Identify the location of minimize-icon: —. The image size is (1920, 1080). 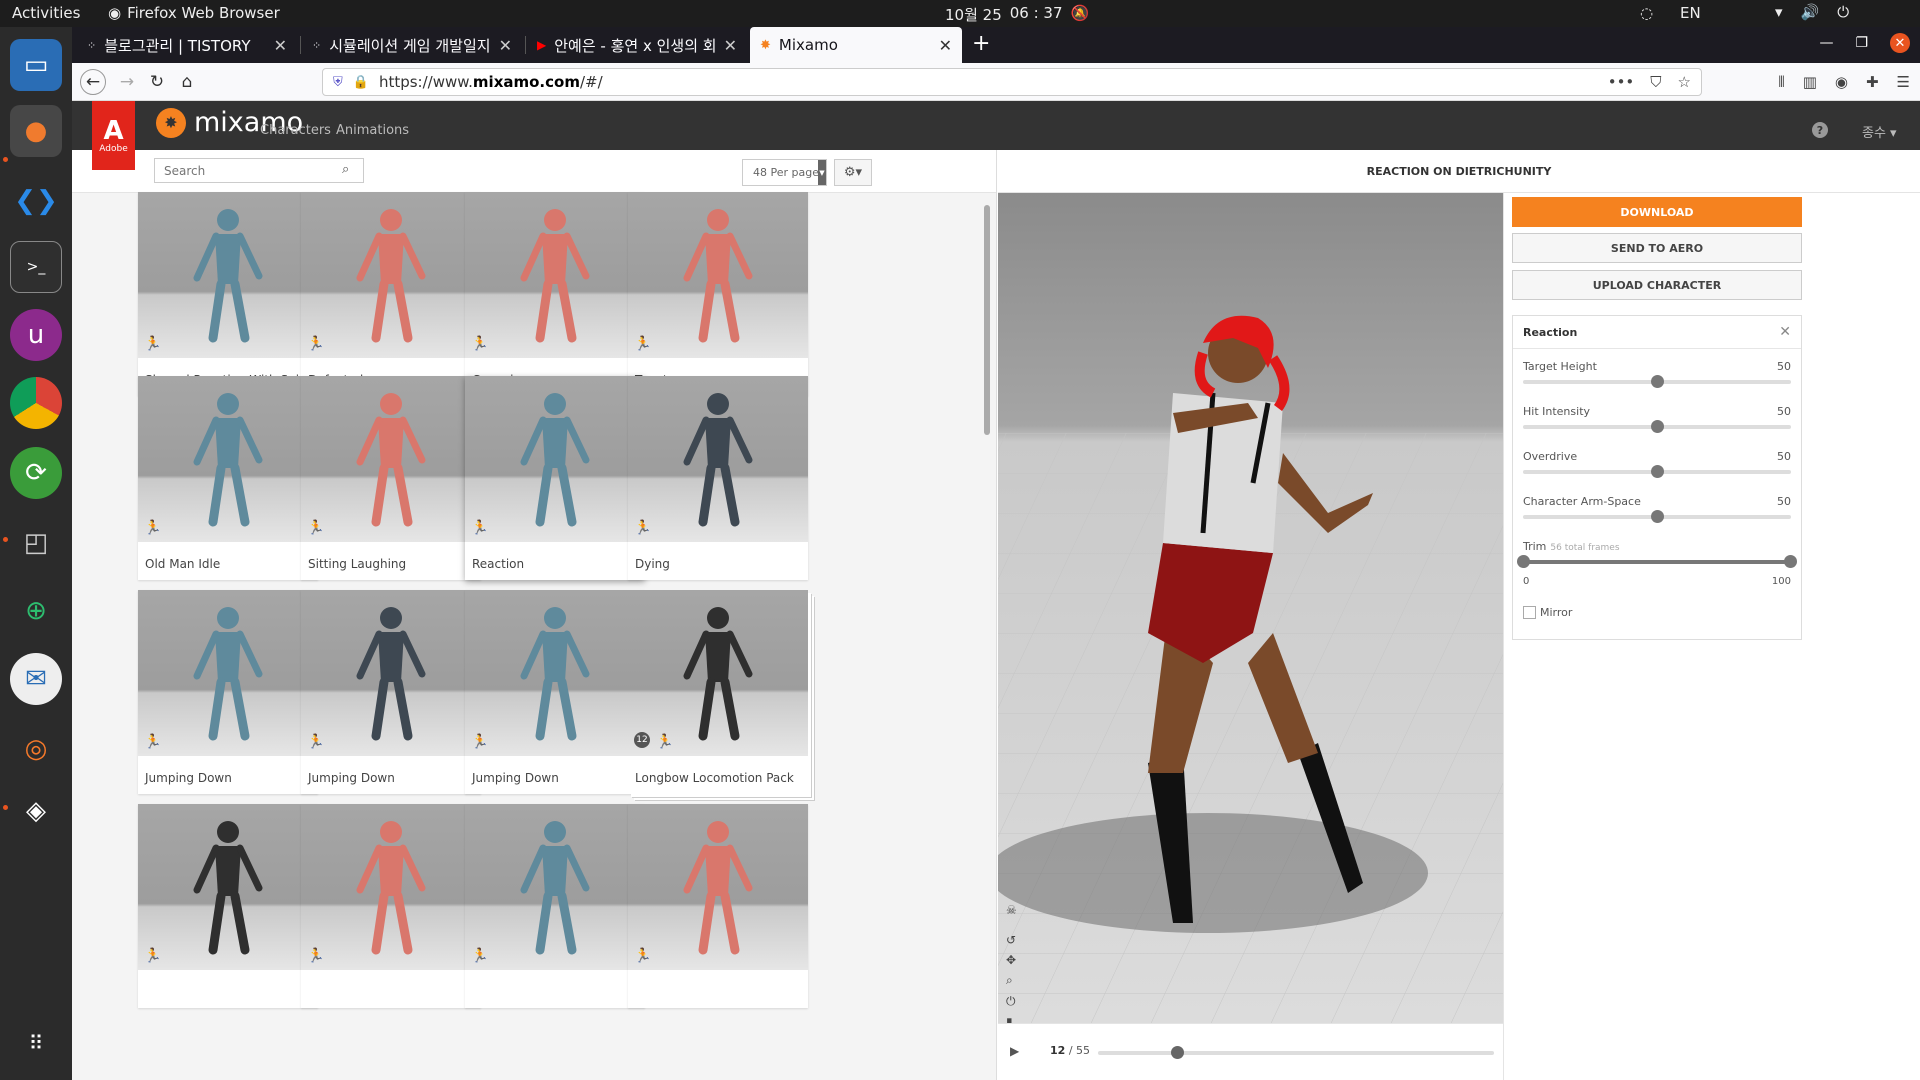
(1826, 43).